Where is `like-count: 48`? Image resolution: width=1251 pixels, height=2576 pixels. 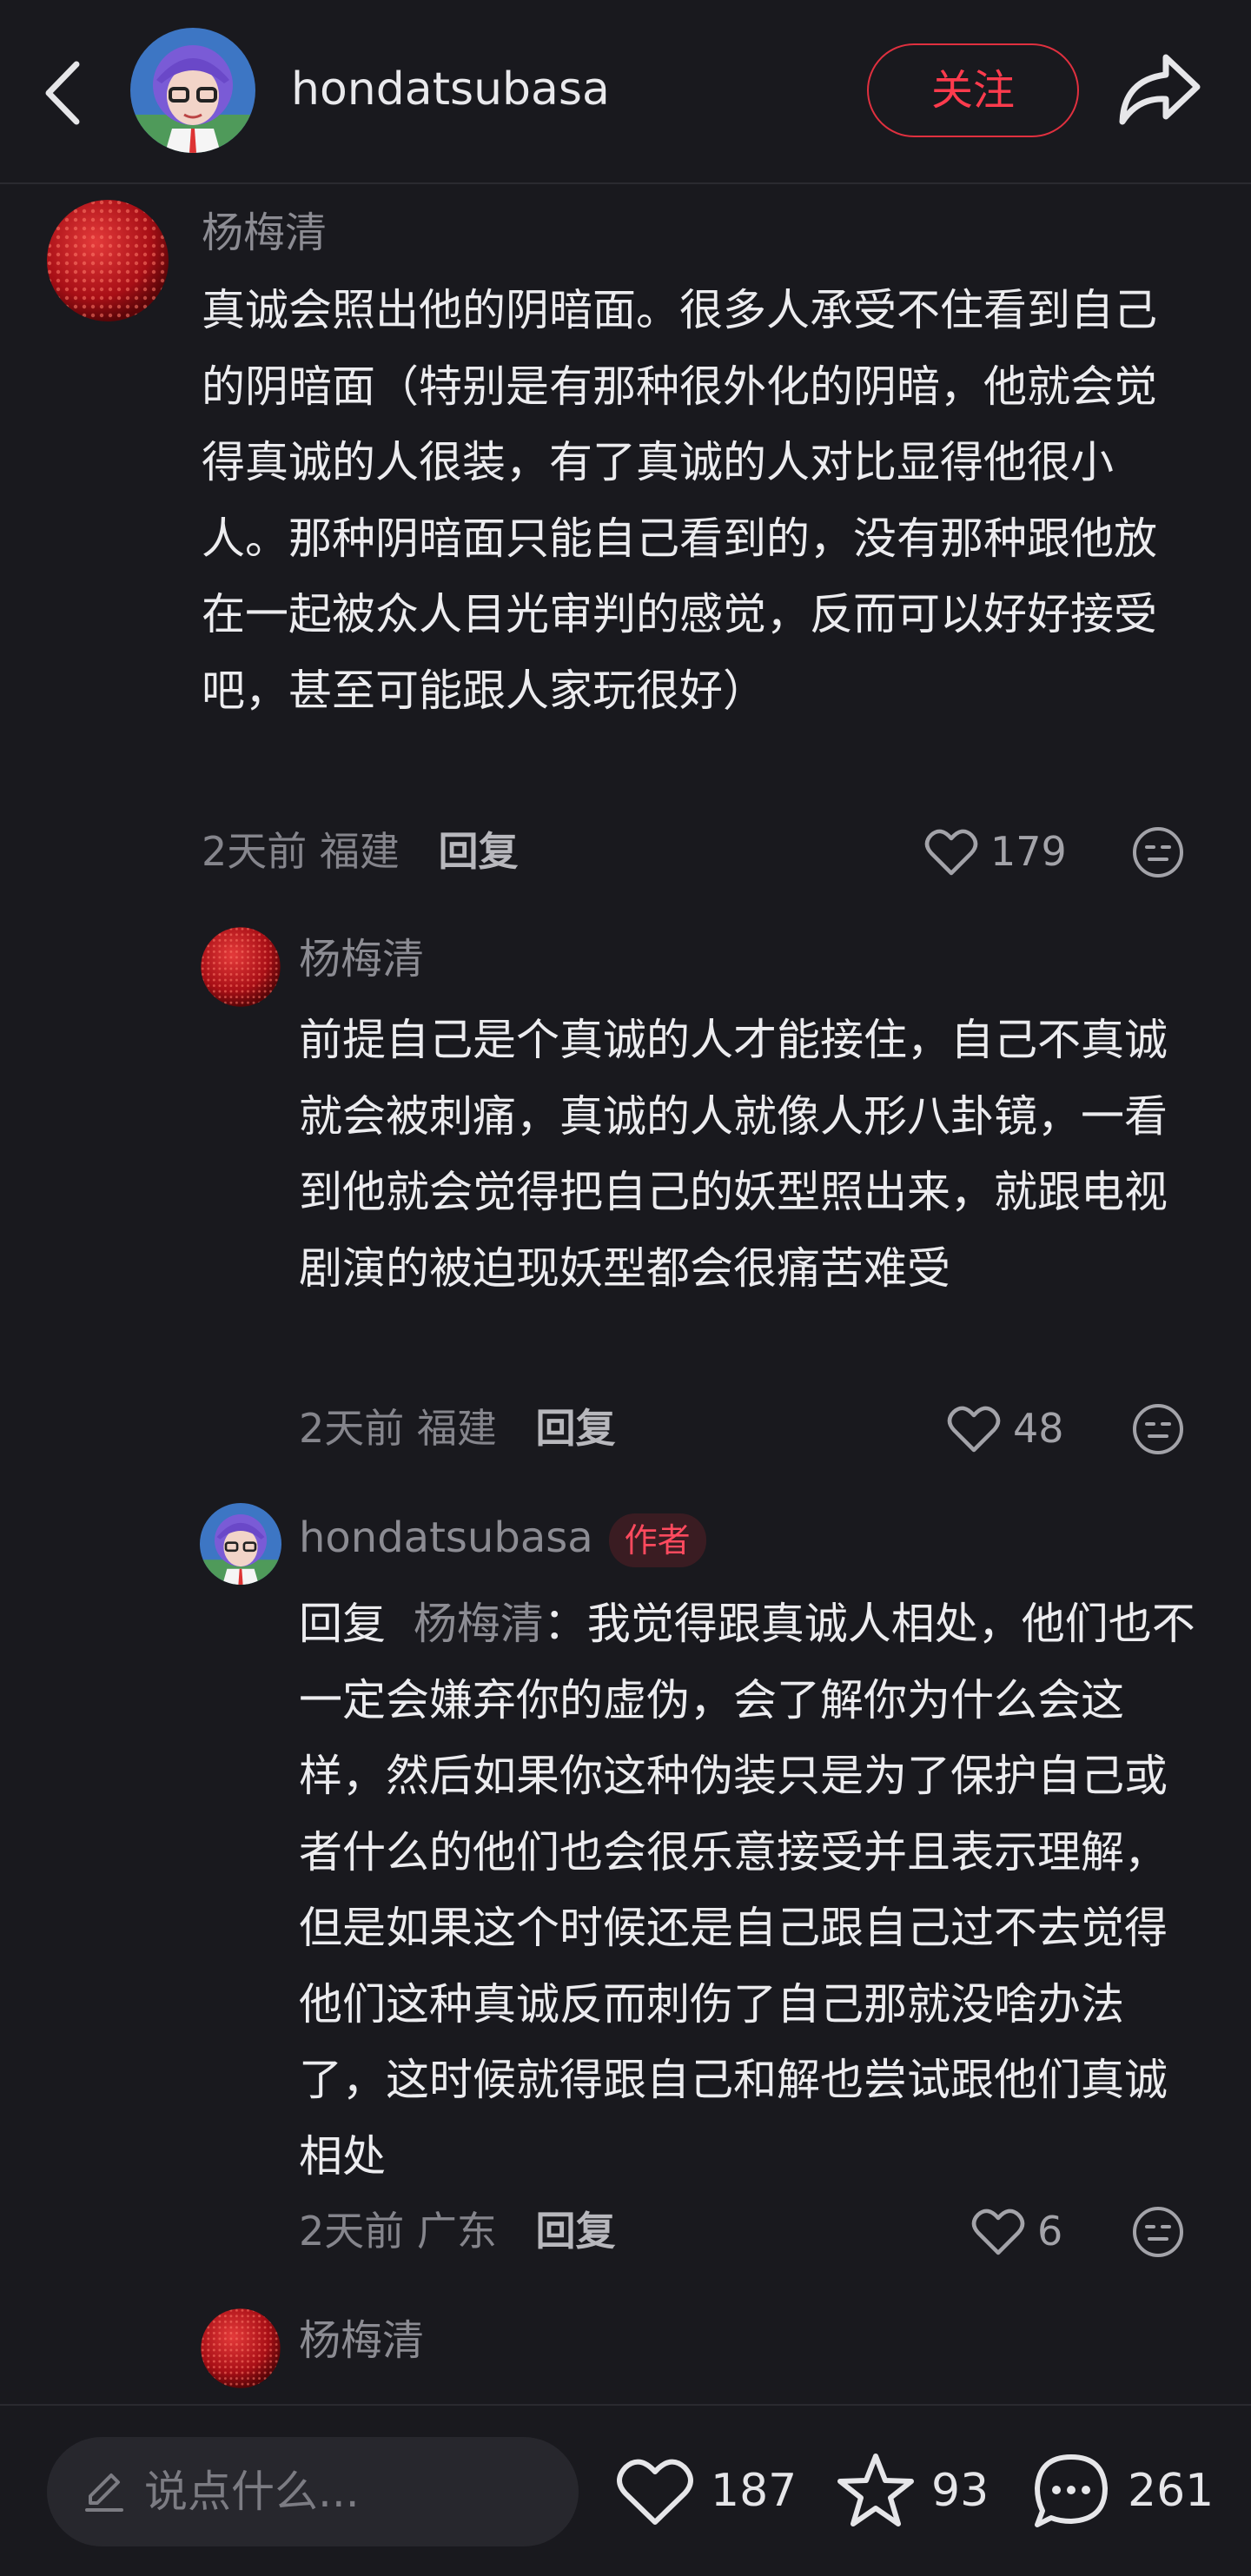
like-count: 48 is located at coordinates (1038, 1428).